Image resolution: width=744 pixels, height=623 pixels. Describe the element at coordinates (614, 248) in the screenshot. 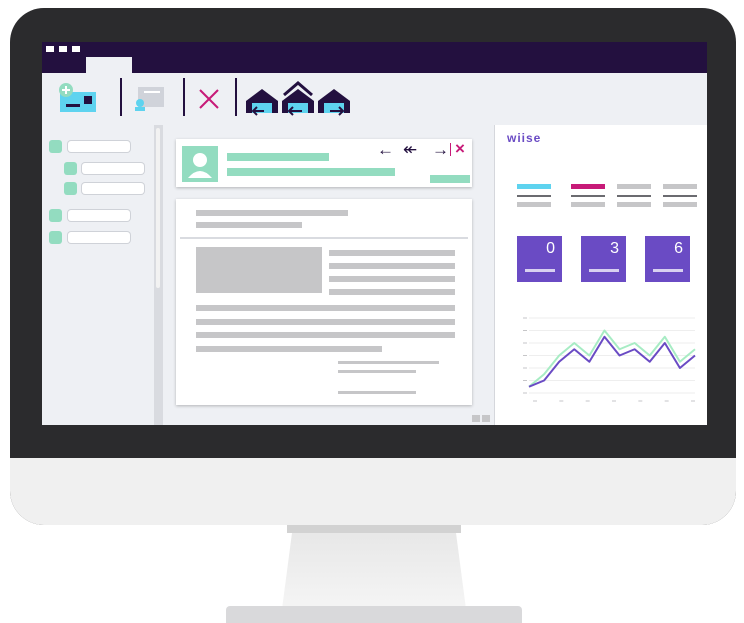

I see `metric-value: 3` at that location.